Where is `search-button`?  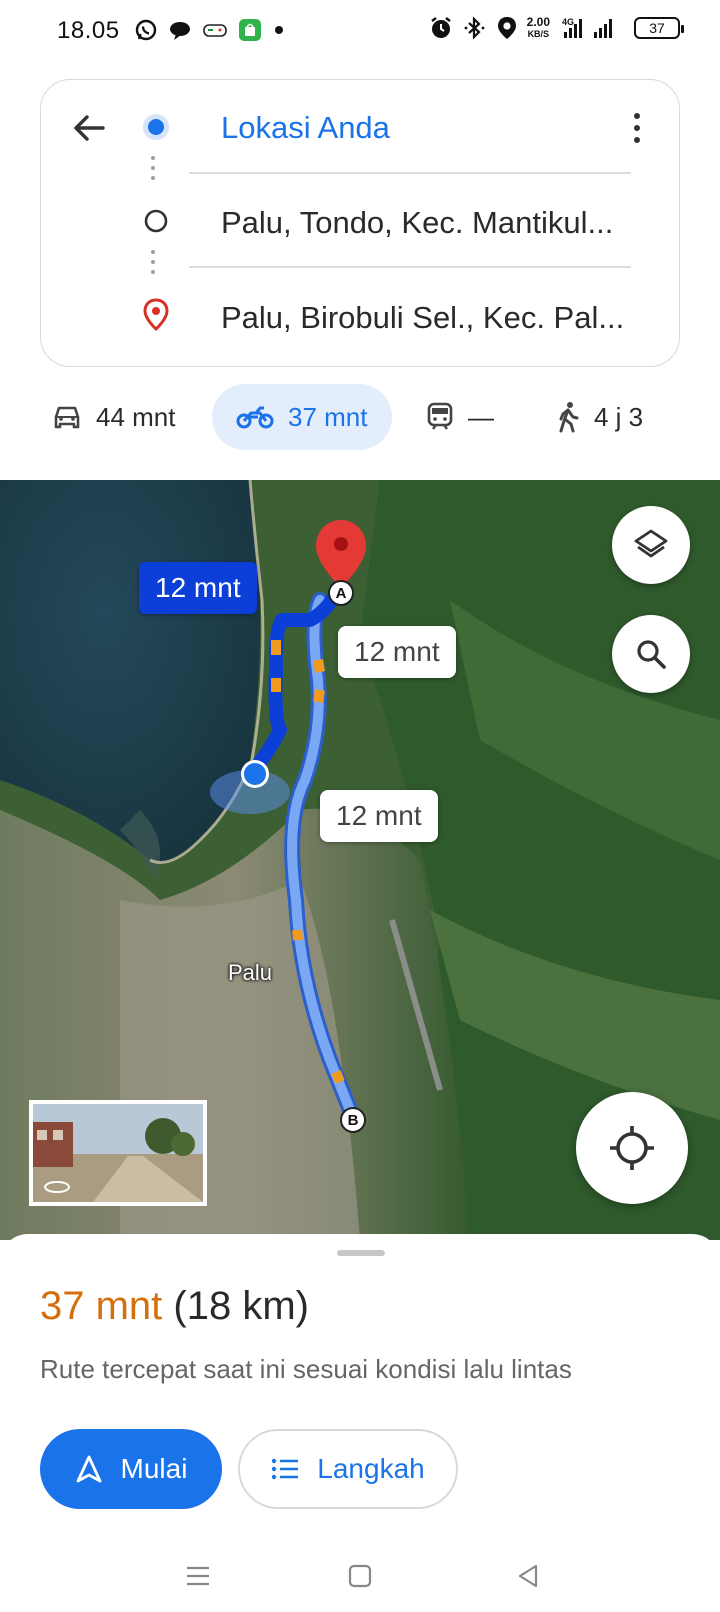
search-button is located at coordinates (651, 654).